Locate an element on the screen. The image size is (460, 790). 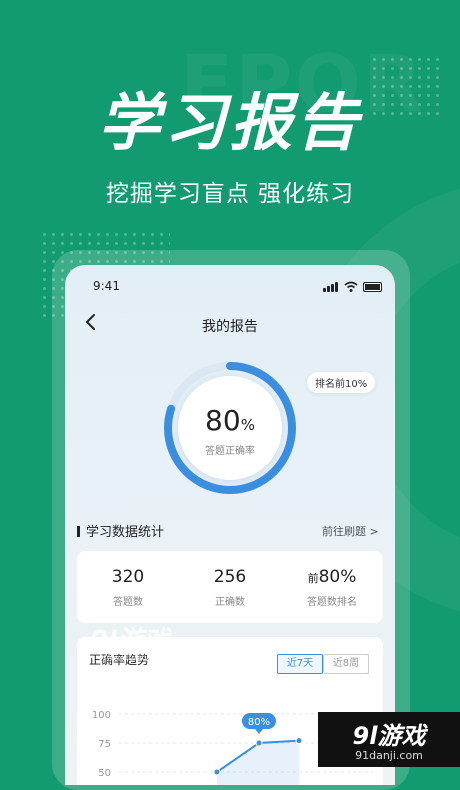
score-number: 80 is located at coordinates (223, 420).